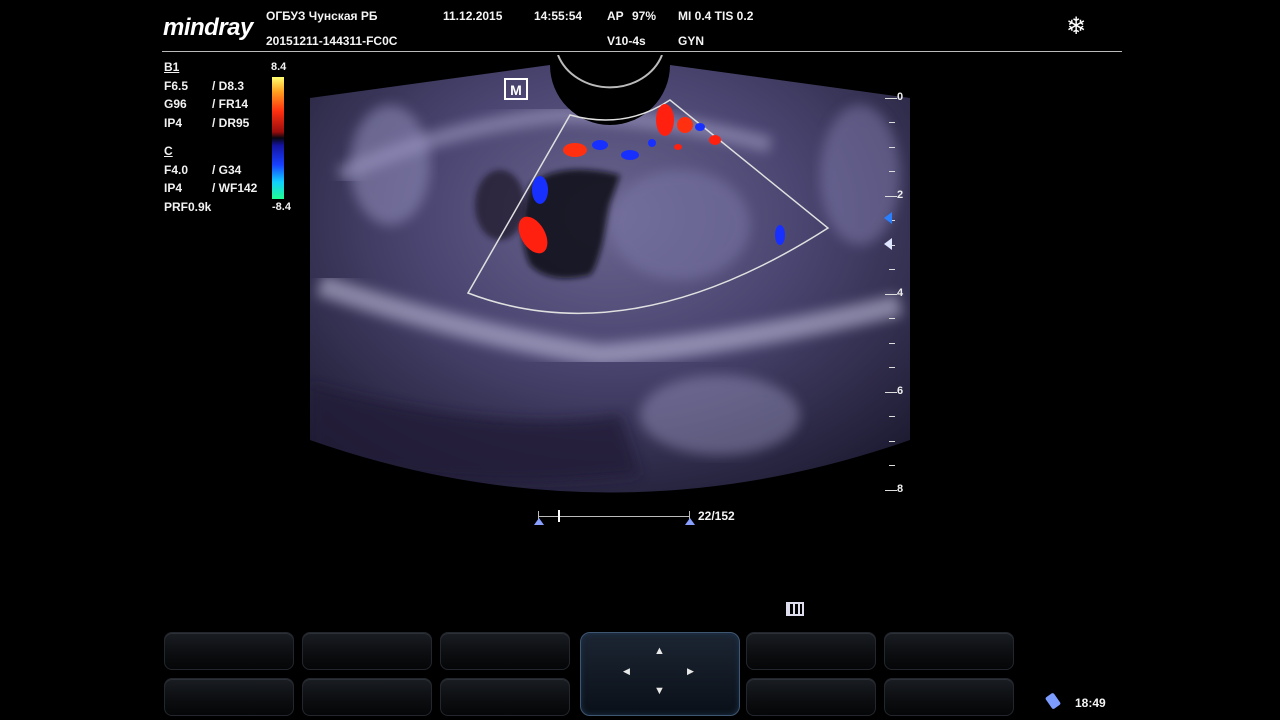 This screenshot has width=1280, height=720. Describe the element at coordinates (614, 516) in the screenshot. I see `cine-track` at that location.